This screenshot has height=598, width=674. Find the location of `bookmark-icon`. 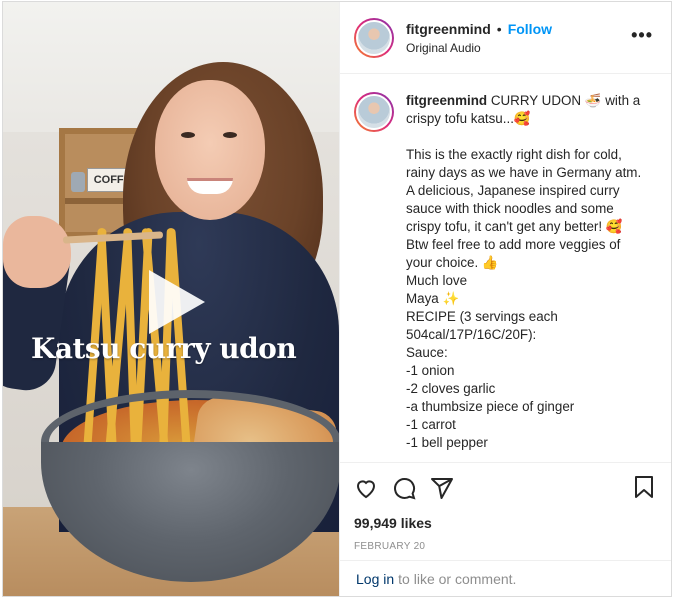

bookmark-icon is located at coordinates (644, 487).